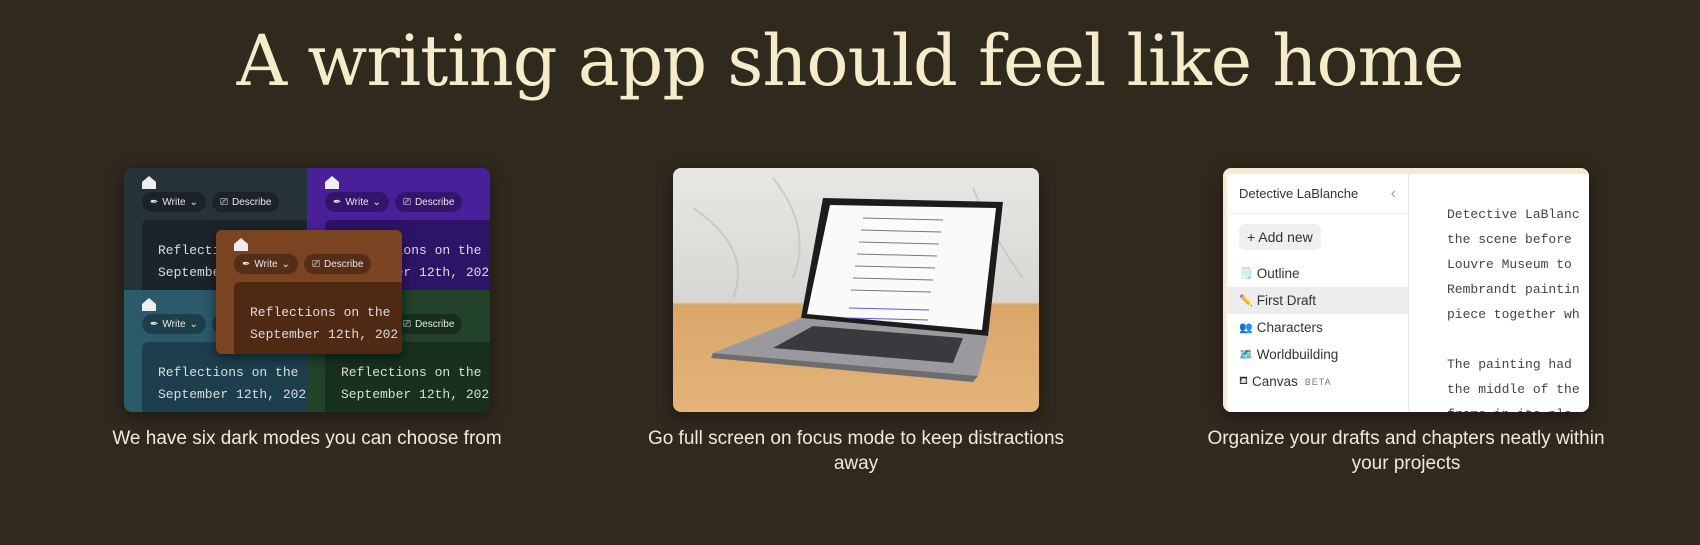 This screenshot has height=545, width=1700. What do you see at coordinates (1393, 194) in the screenshot?
I see `collapse-chevron-icon: ‹` at bounding box center [1393, 194].